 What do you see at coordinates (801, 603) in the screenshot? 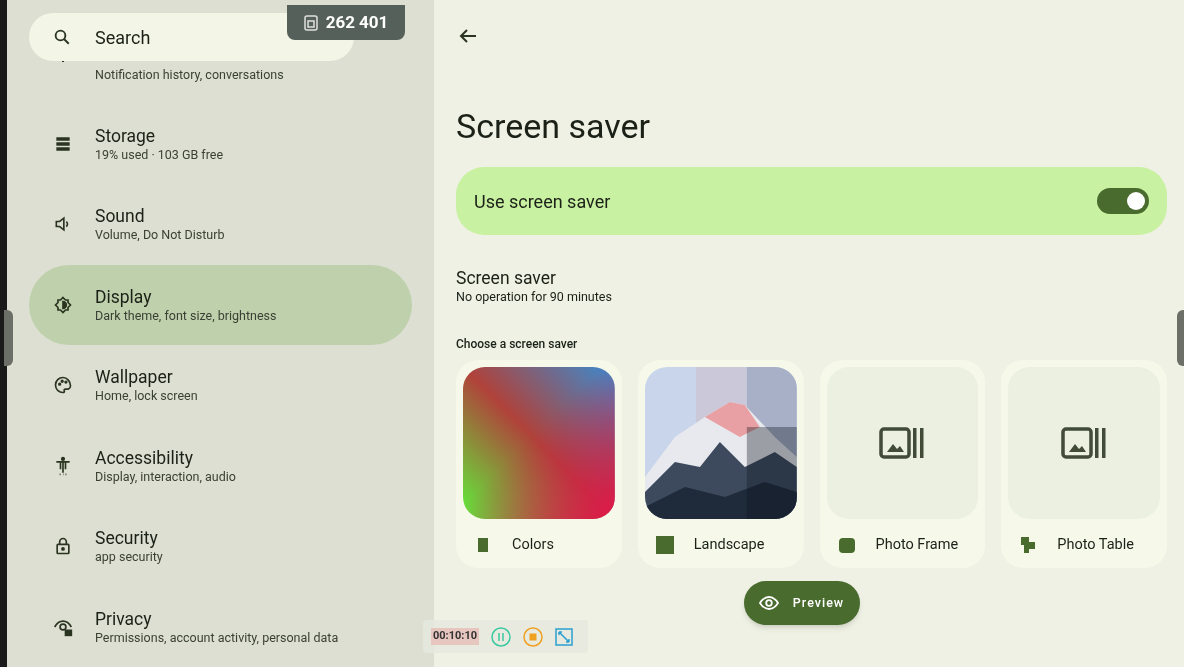
I see `preview-button: Preview` at bounding box center [801, 603].